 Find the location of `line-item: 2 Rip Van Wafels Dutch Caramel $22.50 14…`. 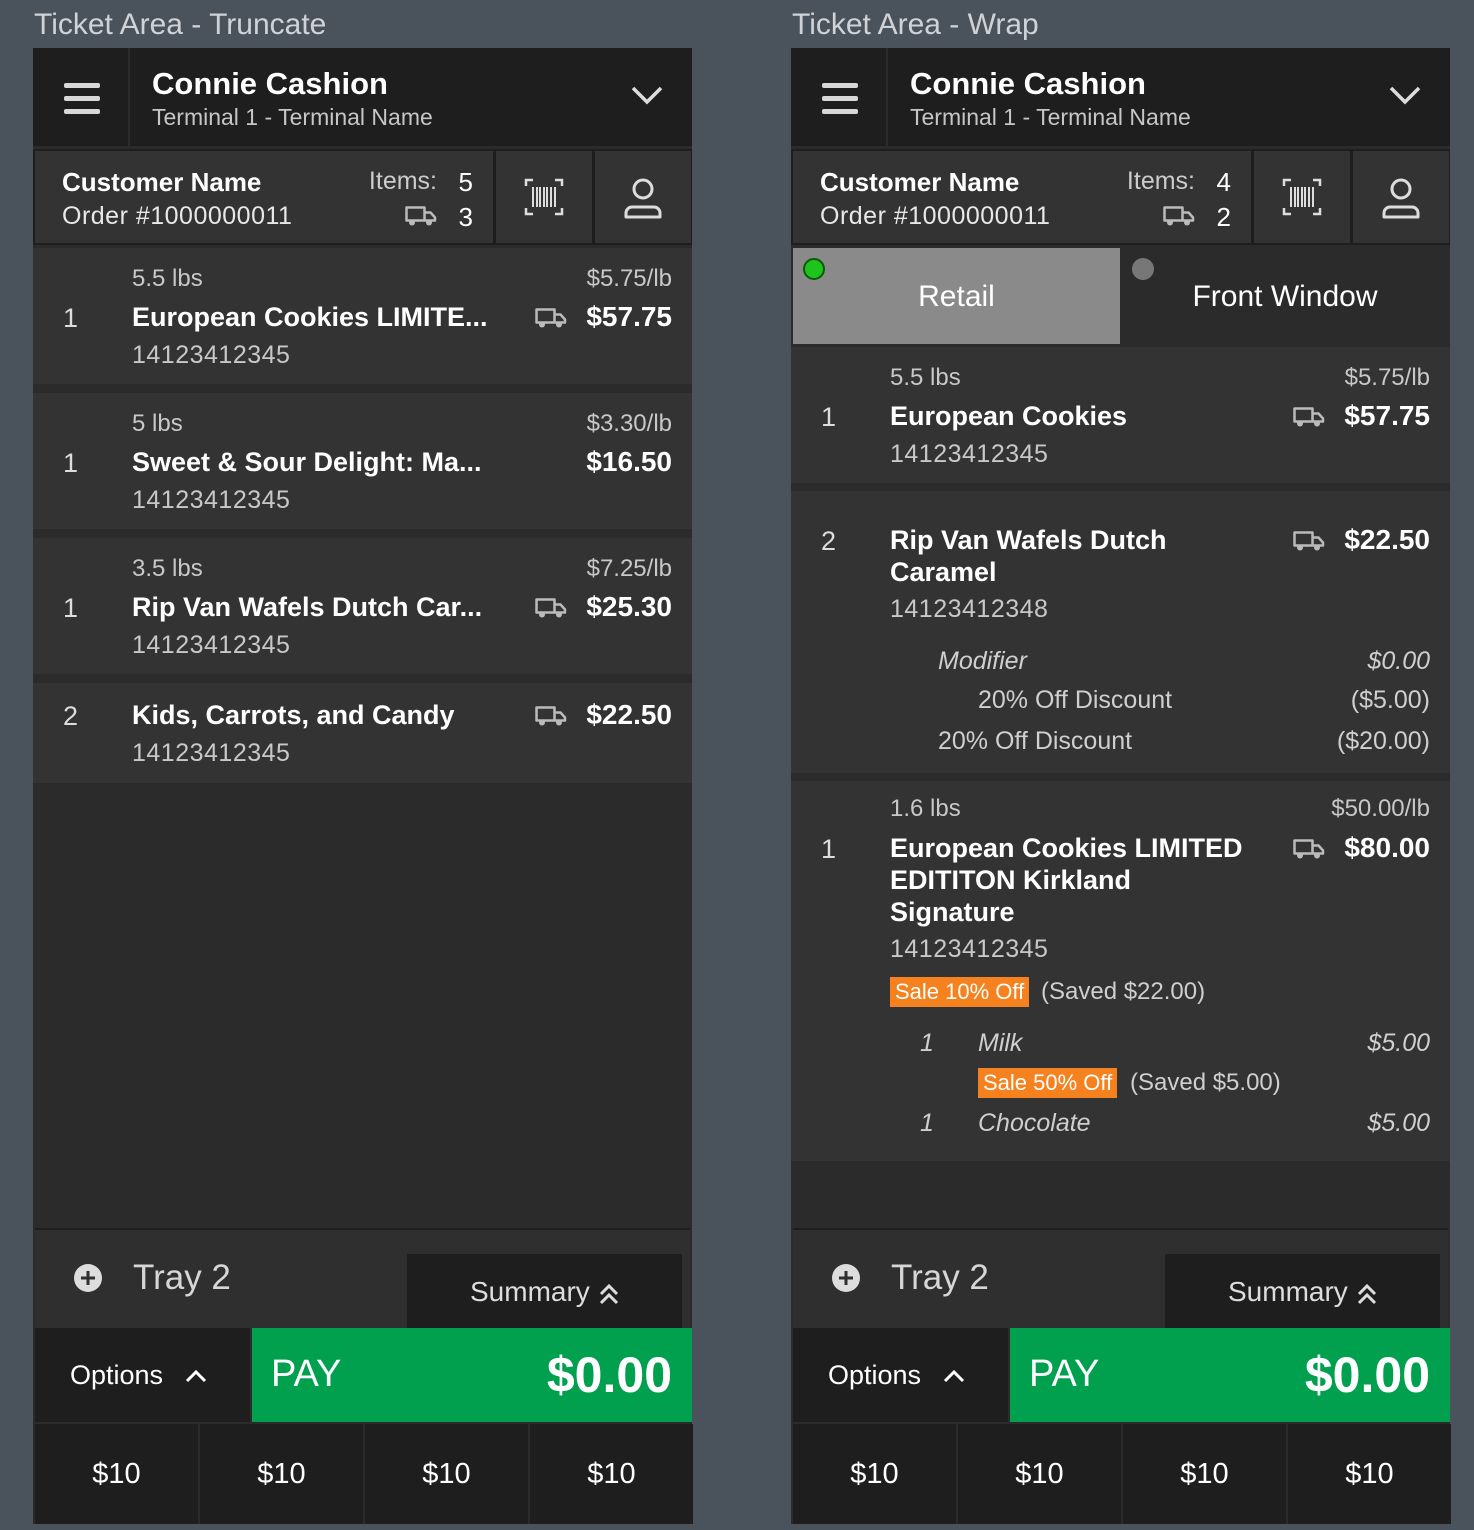

line-item: 2 Rip Van Wafels Dutch Caramel $22.50 14… is located at coordinates (1120, 632).